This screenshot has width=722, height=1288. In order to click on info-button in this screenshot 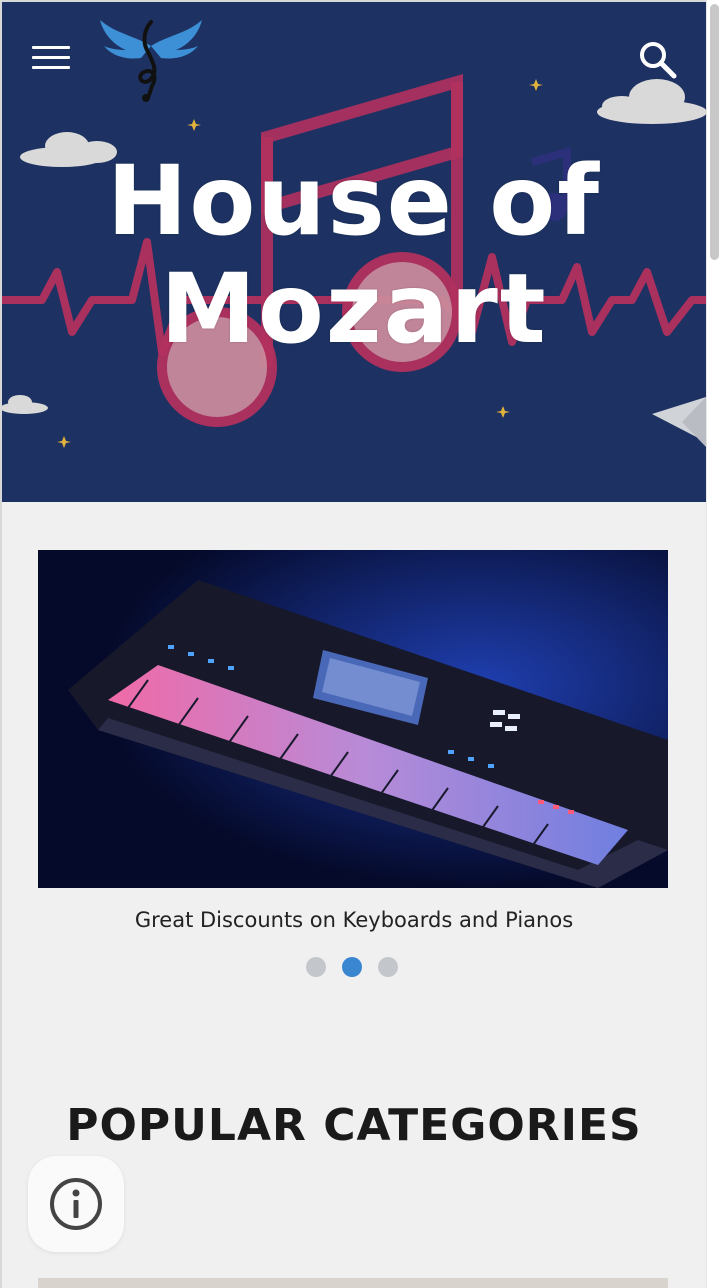, I will do `click(76, 1204)`.